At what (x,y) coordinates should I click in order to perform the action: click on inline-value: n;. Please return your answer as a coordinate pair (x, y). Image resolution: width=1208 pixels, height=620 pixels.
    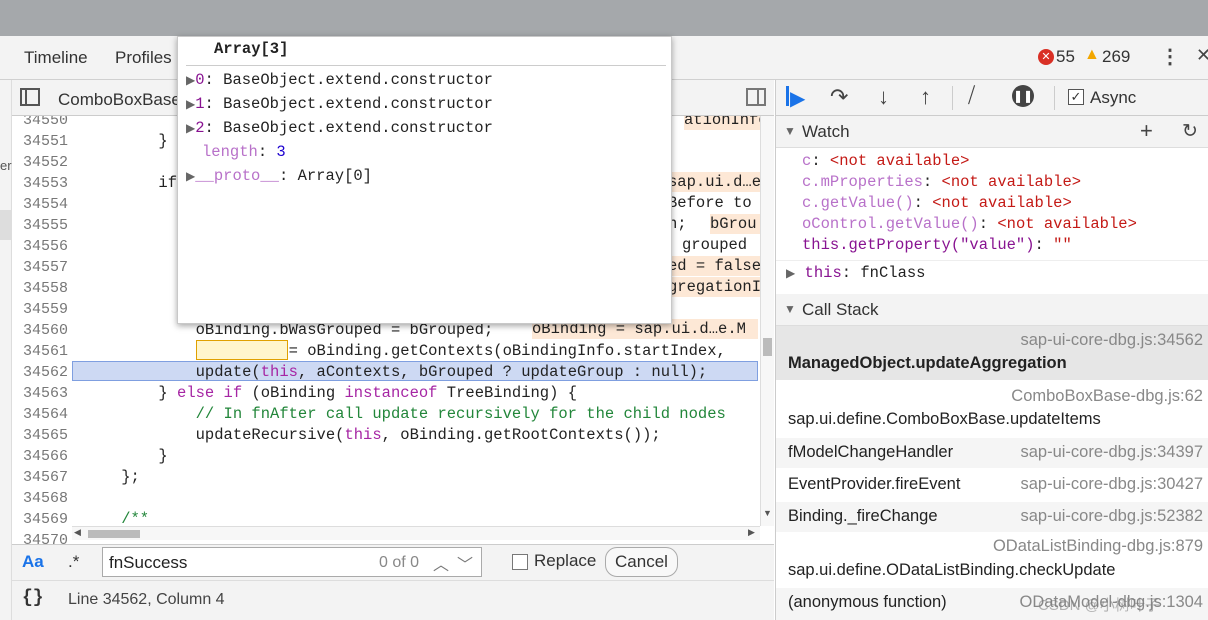
    Looking at the image, I should click on (686, 224).